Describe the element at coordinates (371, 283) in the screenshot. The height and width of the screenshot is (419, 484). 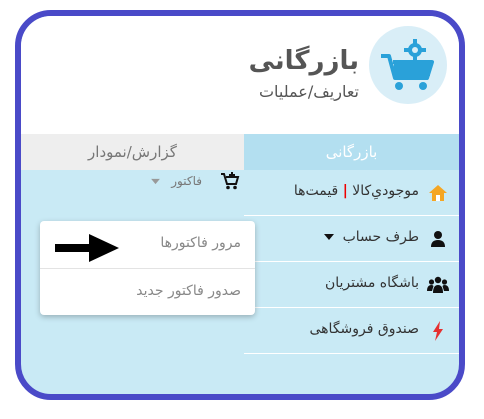
I see `menu-label: باشگاه مشتریان` at that location.